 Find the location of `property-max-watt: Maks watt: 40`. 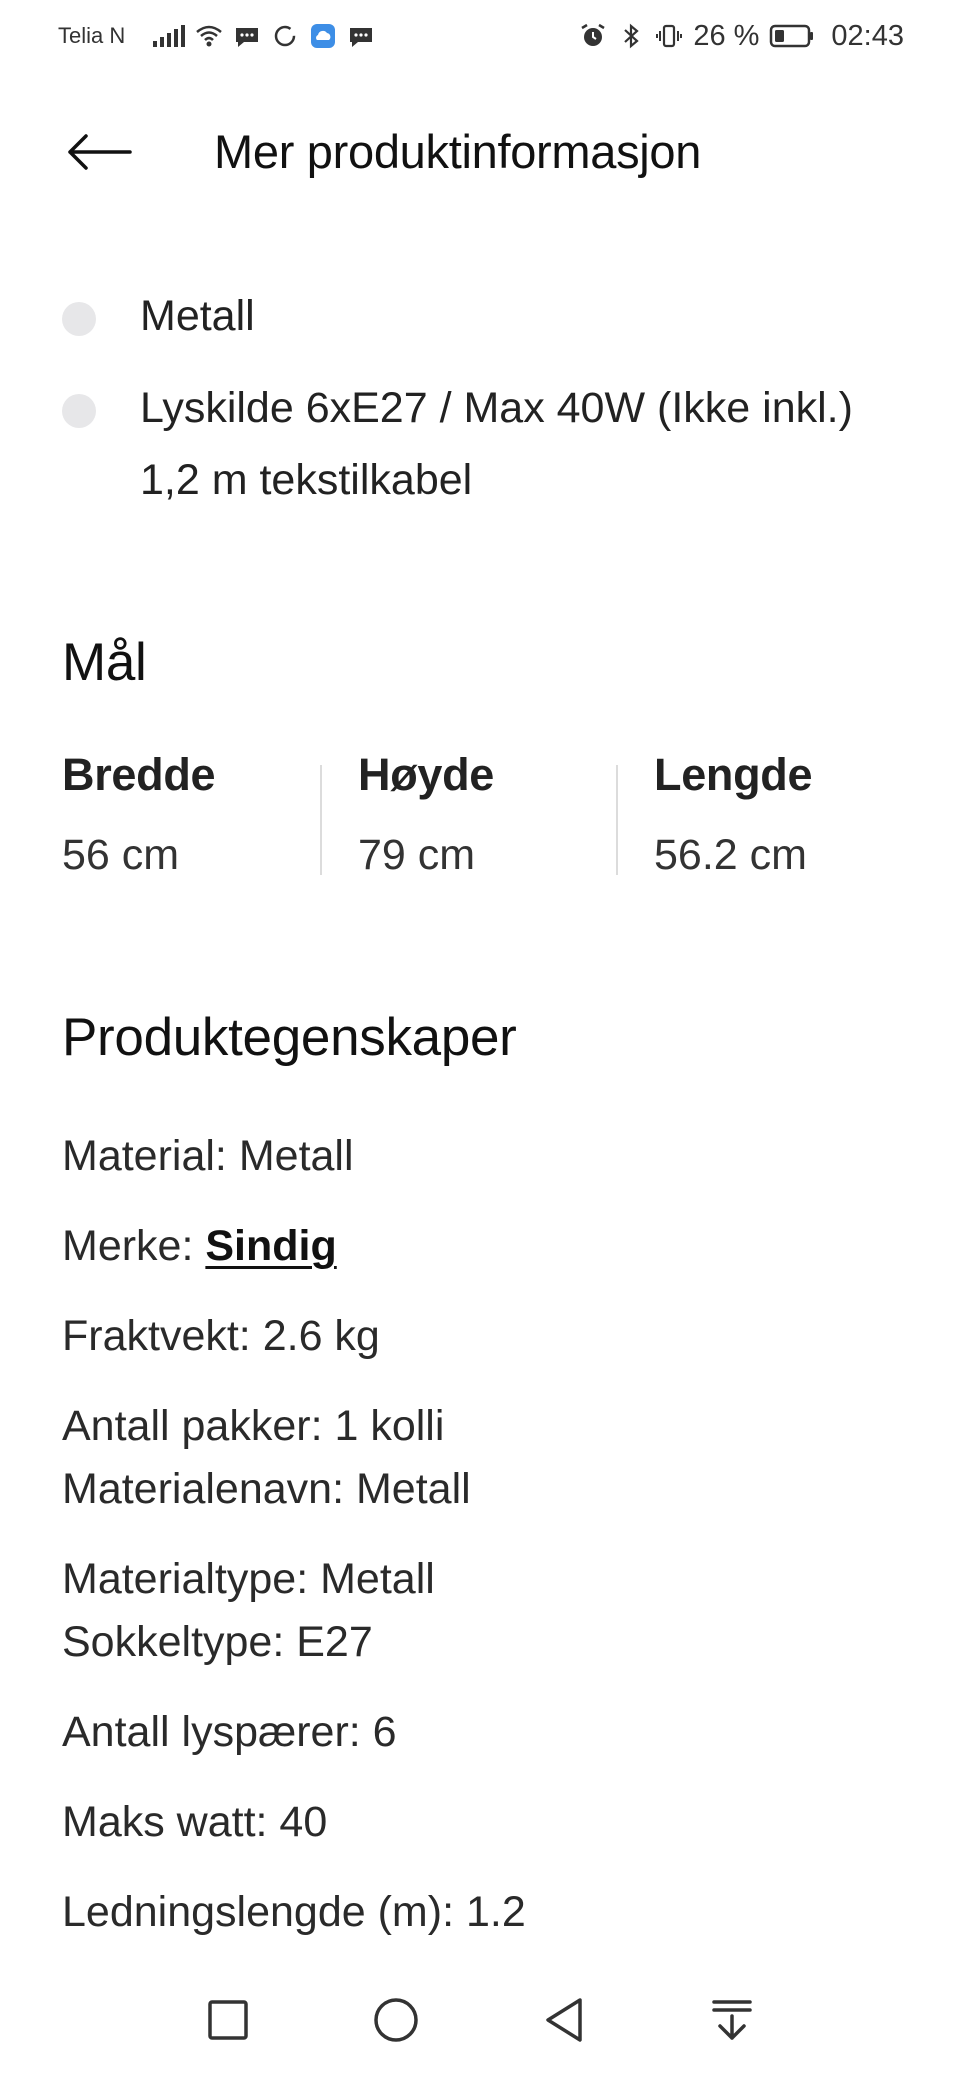

property-max-watt: Maks watt: 40 is located at coordinates (195, 1822).